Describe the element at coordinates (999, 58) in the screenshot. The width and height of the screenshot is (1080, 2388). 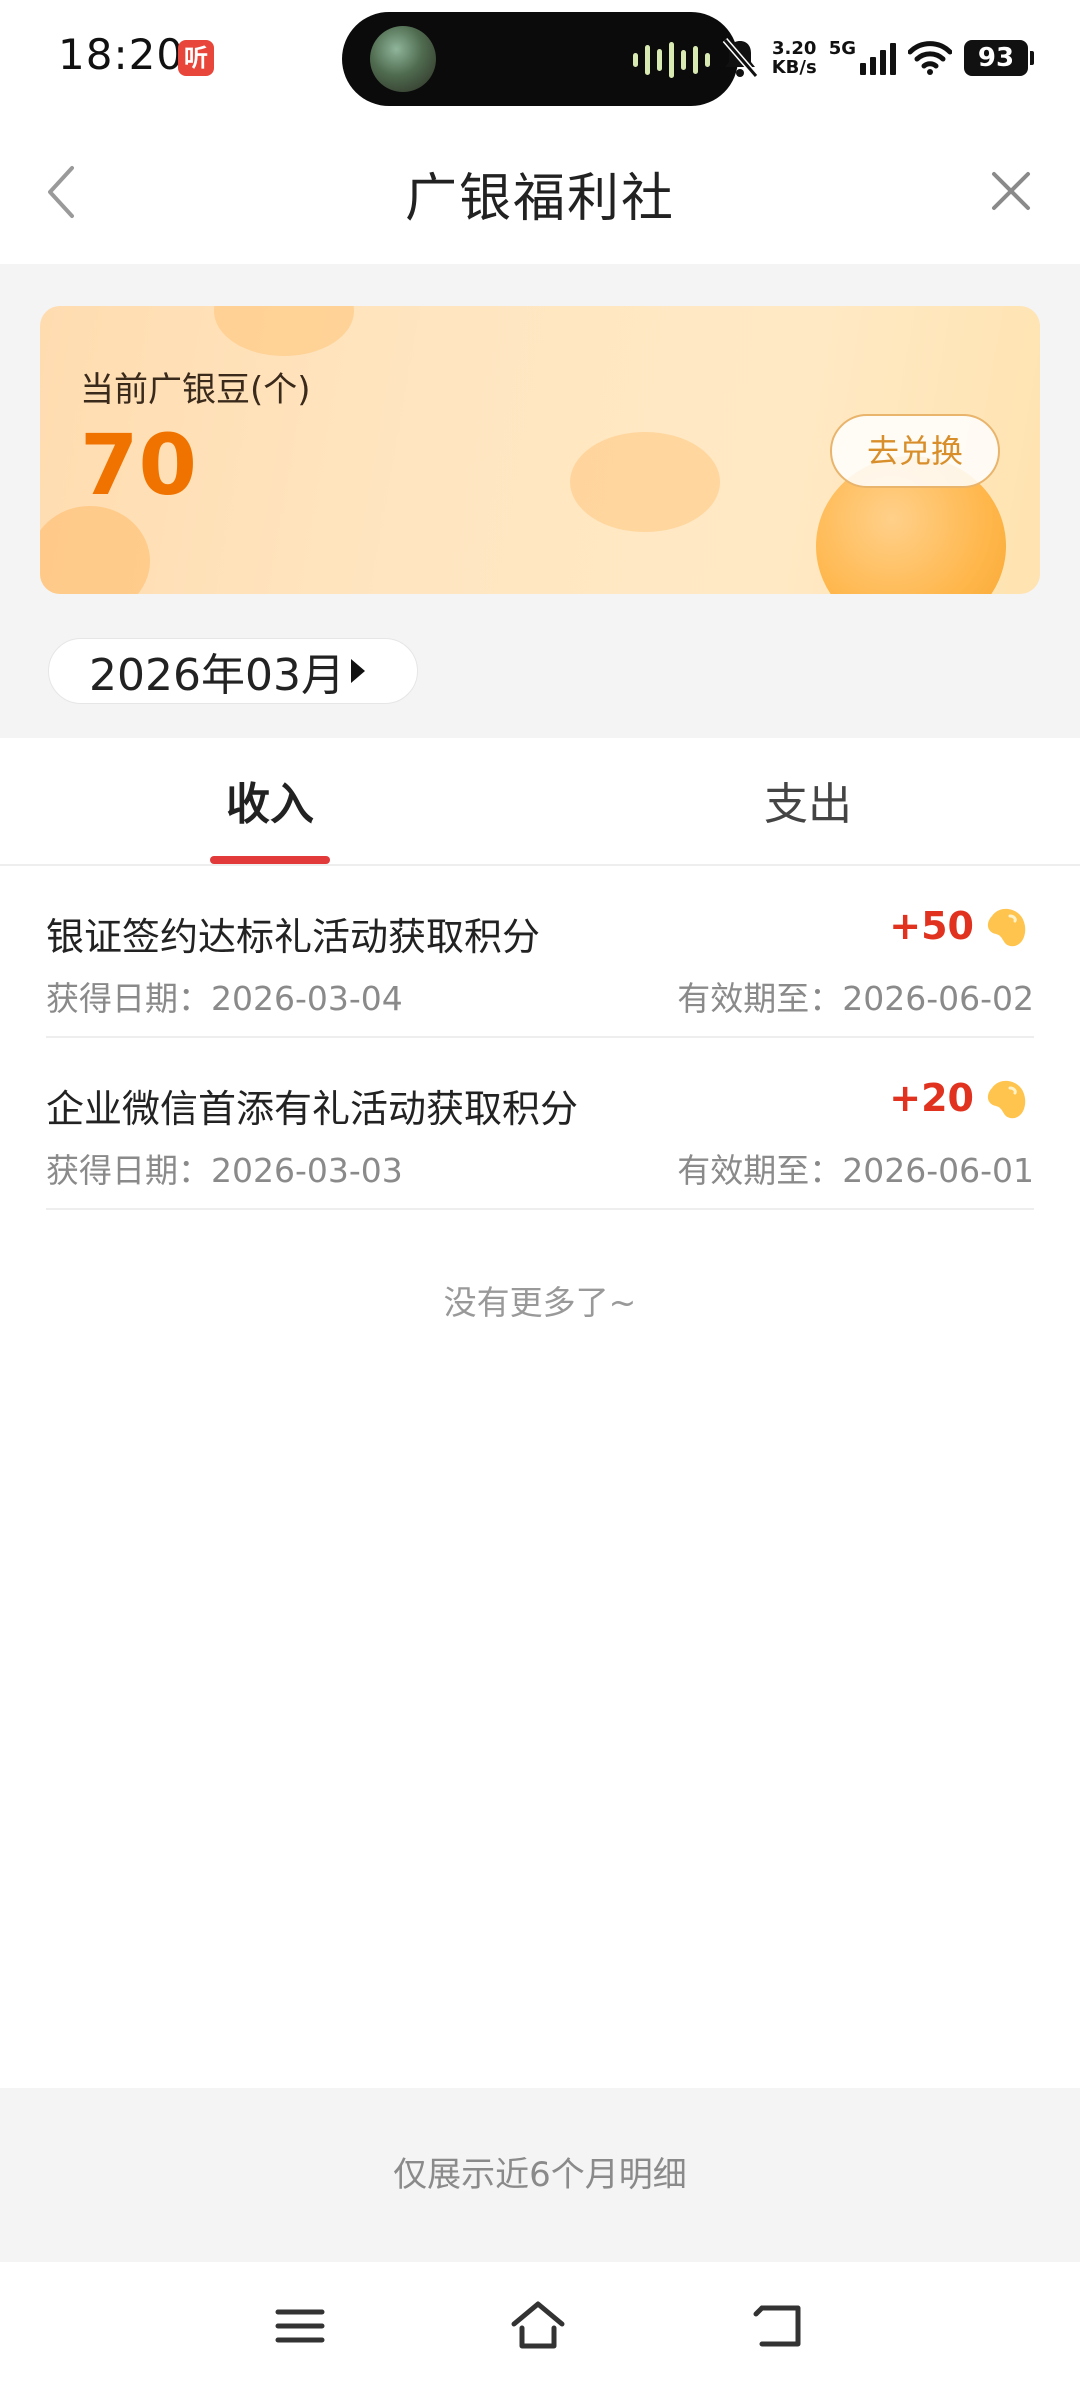
I see `battery-icon: 93` at that location.